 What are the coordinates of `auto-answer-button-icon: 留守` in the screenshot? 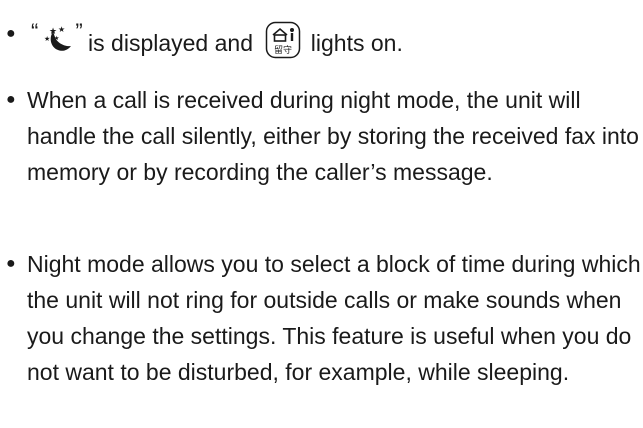 It's located at (283, 40).